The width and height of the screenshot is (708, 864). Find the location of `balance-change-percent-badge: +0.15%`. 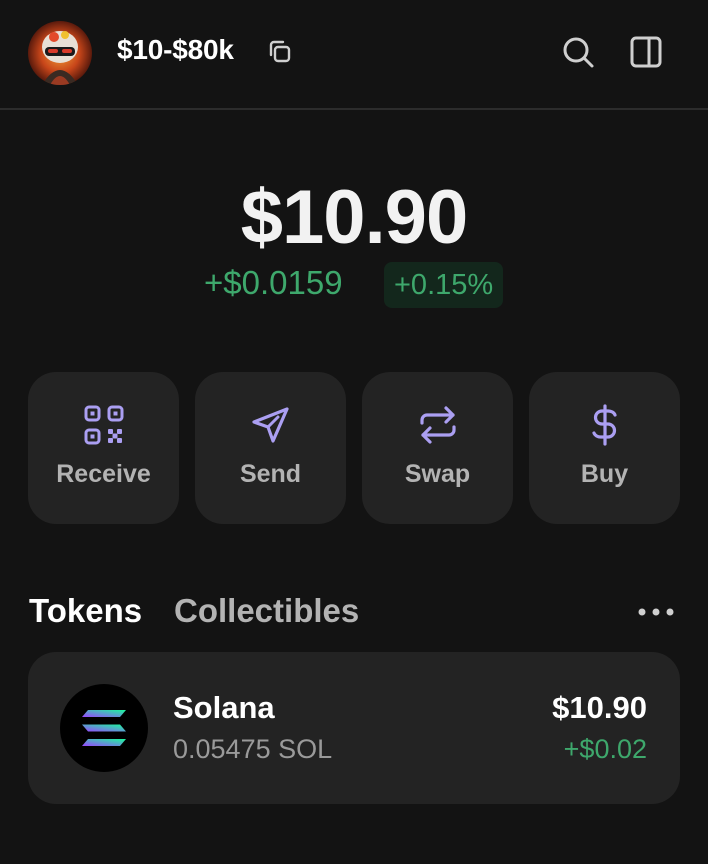

balance-change-percent-badge: +0.15% is located at coordinates (444, 285).